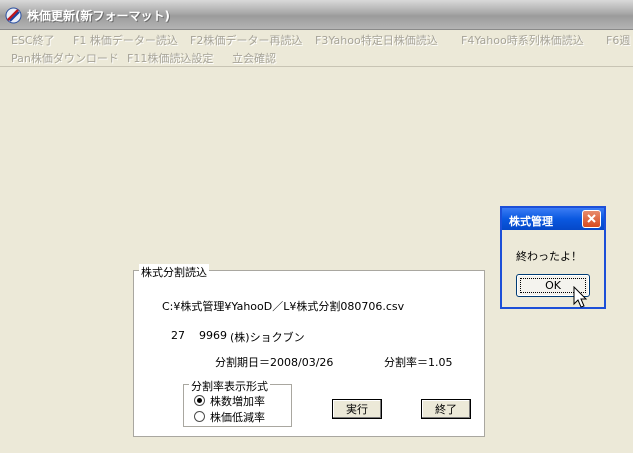  Describe the element at coordinates (267, 337) in the screenshot. I see `record-name: (株)ショクブン` at that location.